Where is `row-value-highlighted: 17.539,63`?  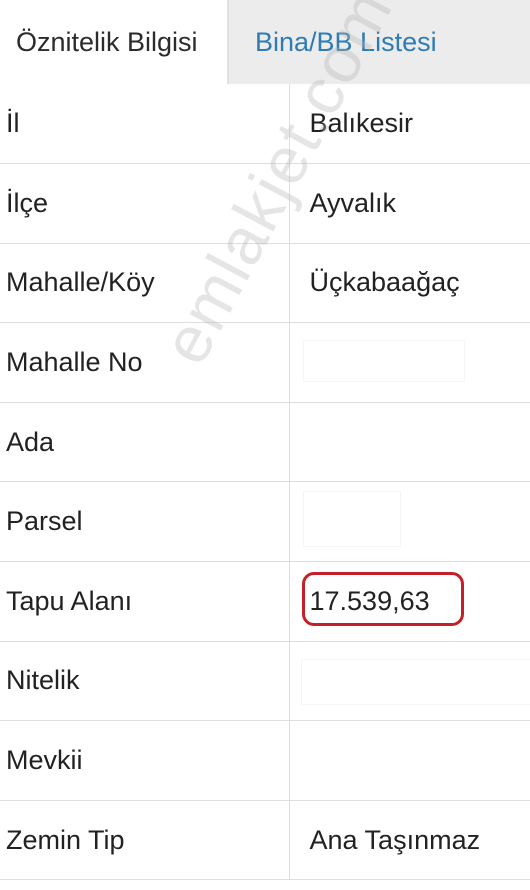
row-value-highlighted: 17.539,63 is located at coordinates (409, 601).